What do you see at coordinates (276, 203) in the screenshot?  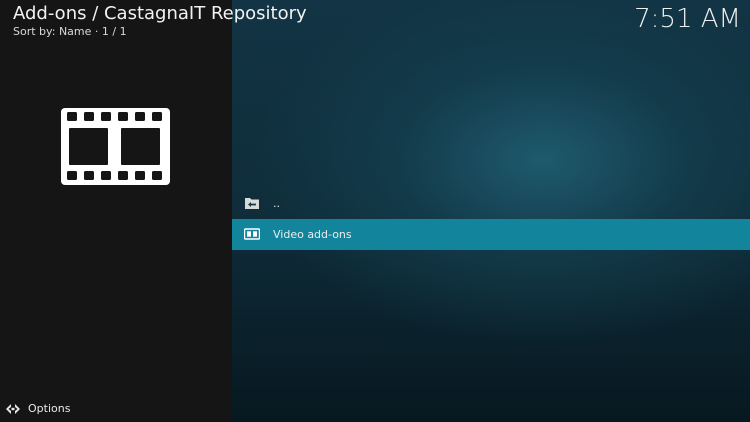 I see `list-item-label: ..` at bounding box center [276, 203].